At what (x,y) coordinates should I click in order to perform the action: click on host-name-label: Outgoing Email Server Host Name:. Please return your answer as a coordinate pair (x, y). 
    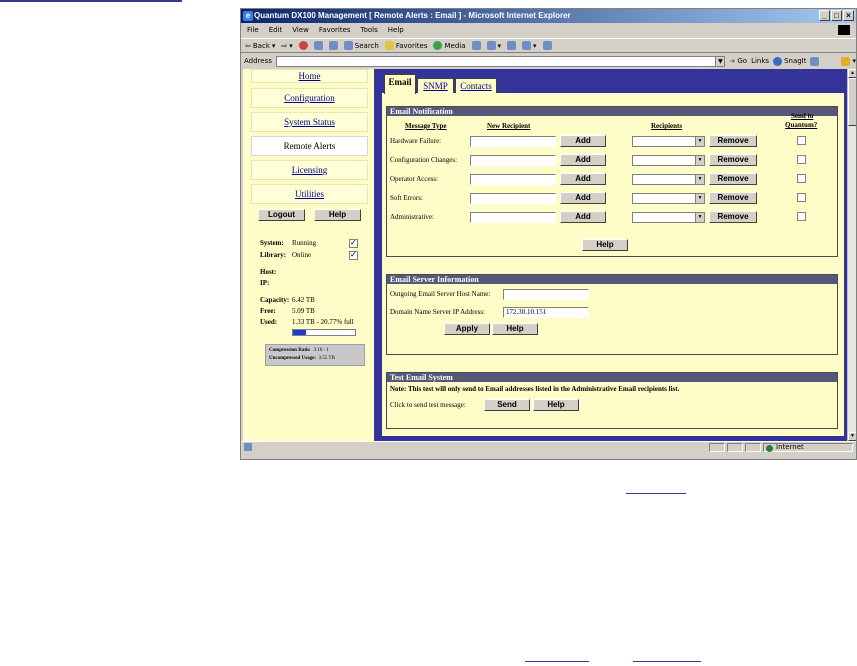
    Looking at the image, I should click on (440, 294).